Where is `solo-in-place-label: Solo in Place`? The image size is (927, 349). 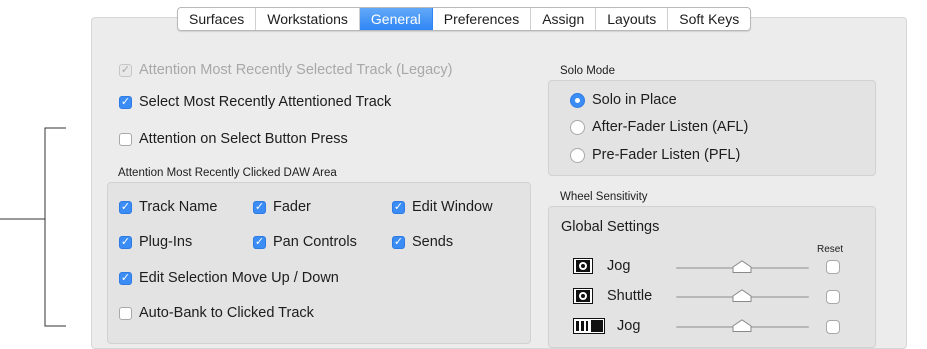 solo-in-place-label: Solo in Place is located at coordinates (634, 100).